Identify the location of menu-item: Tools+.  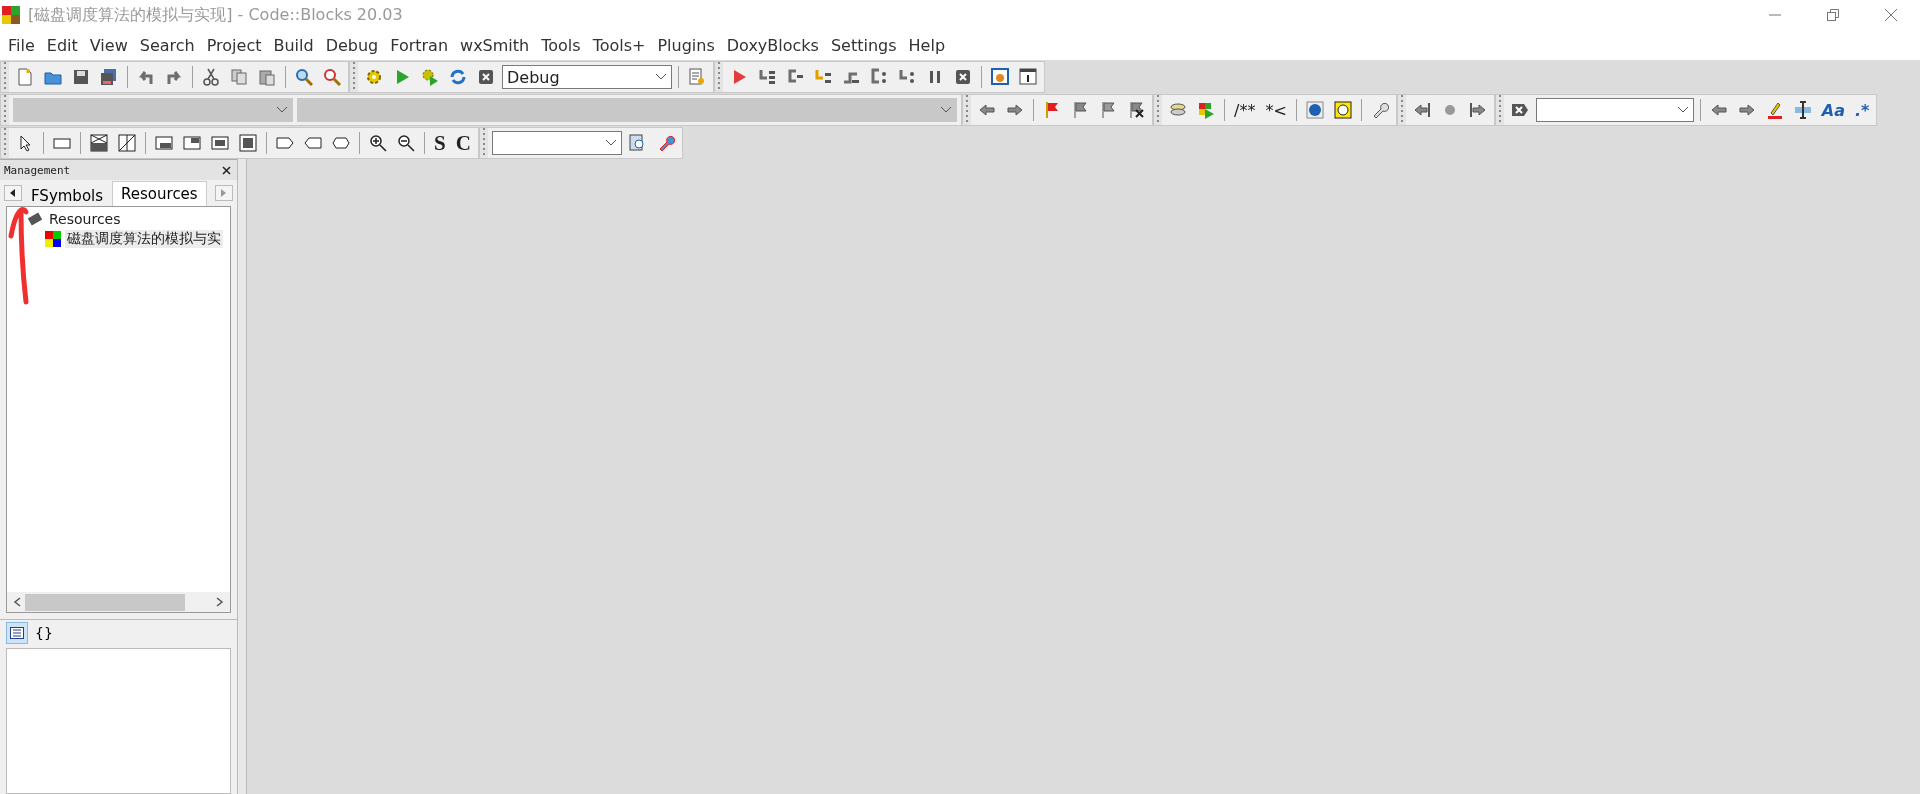
(619, 45).